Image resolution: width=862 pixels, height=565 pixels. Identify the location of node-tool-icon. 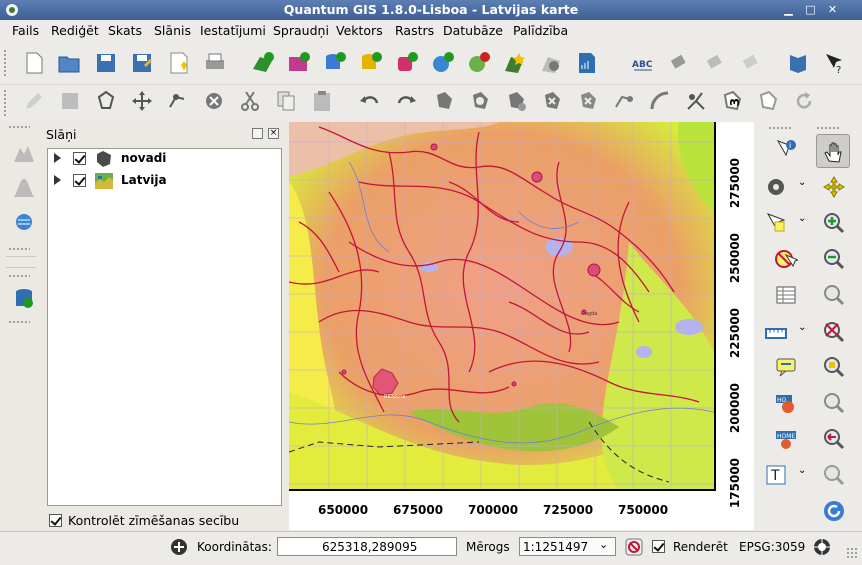
(178, 101).